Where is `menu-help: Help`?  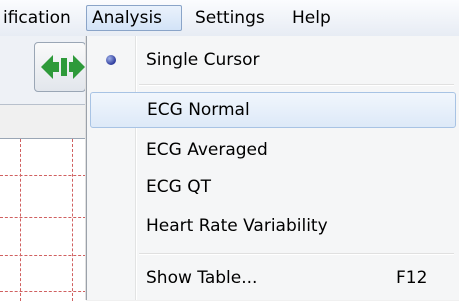
menu-help: Help is located at coordinates (311, 18).